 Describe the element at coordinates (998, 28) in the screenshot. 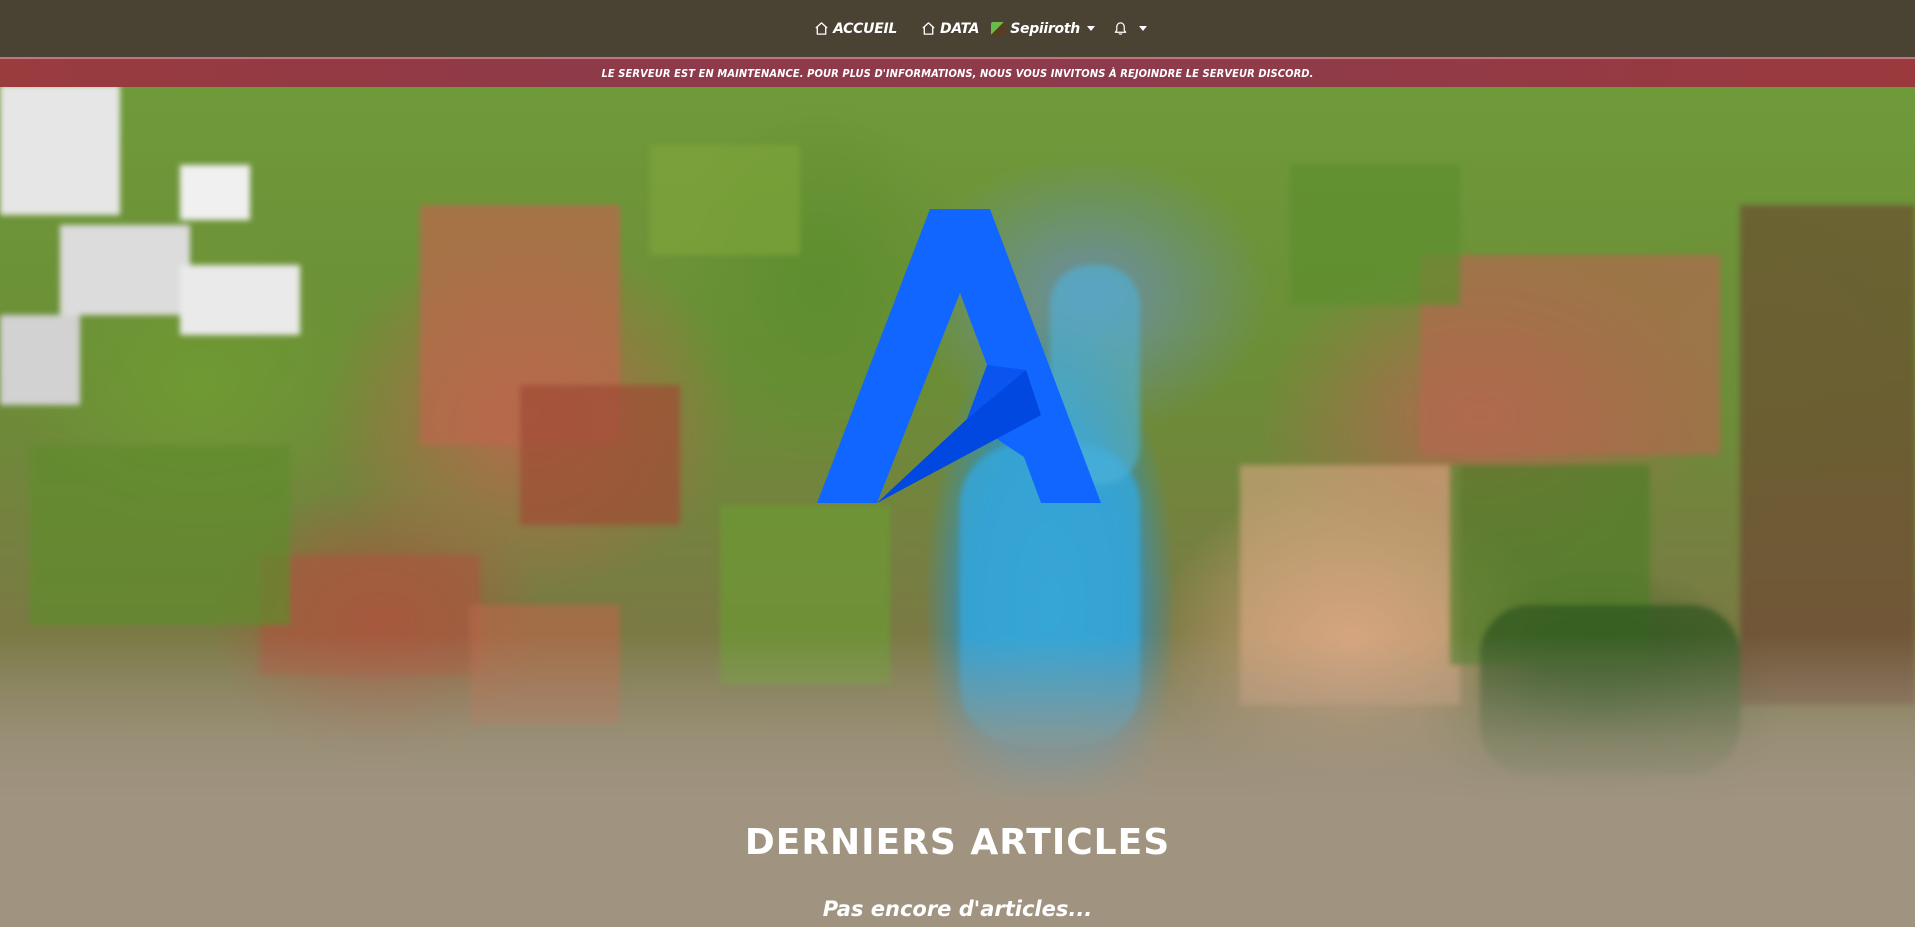

I see `avatar` at that location.